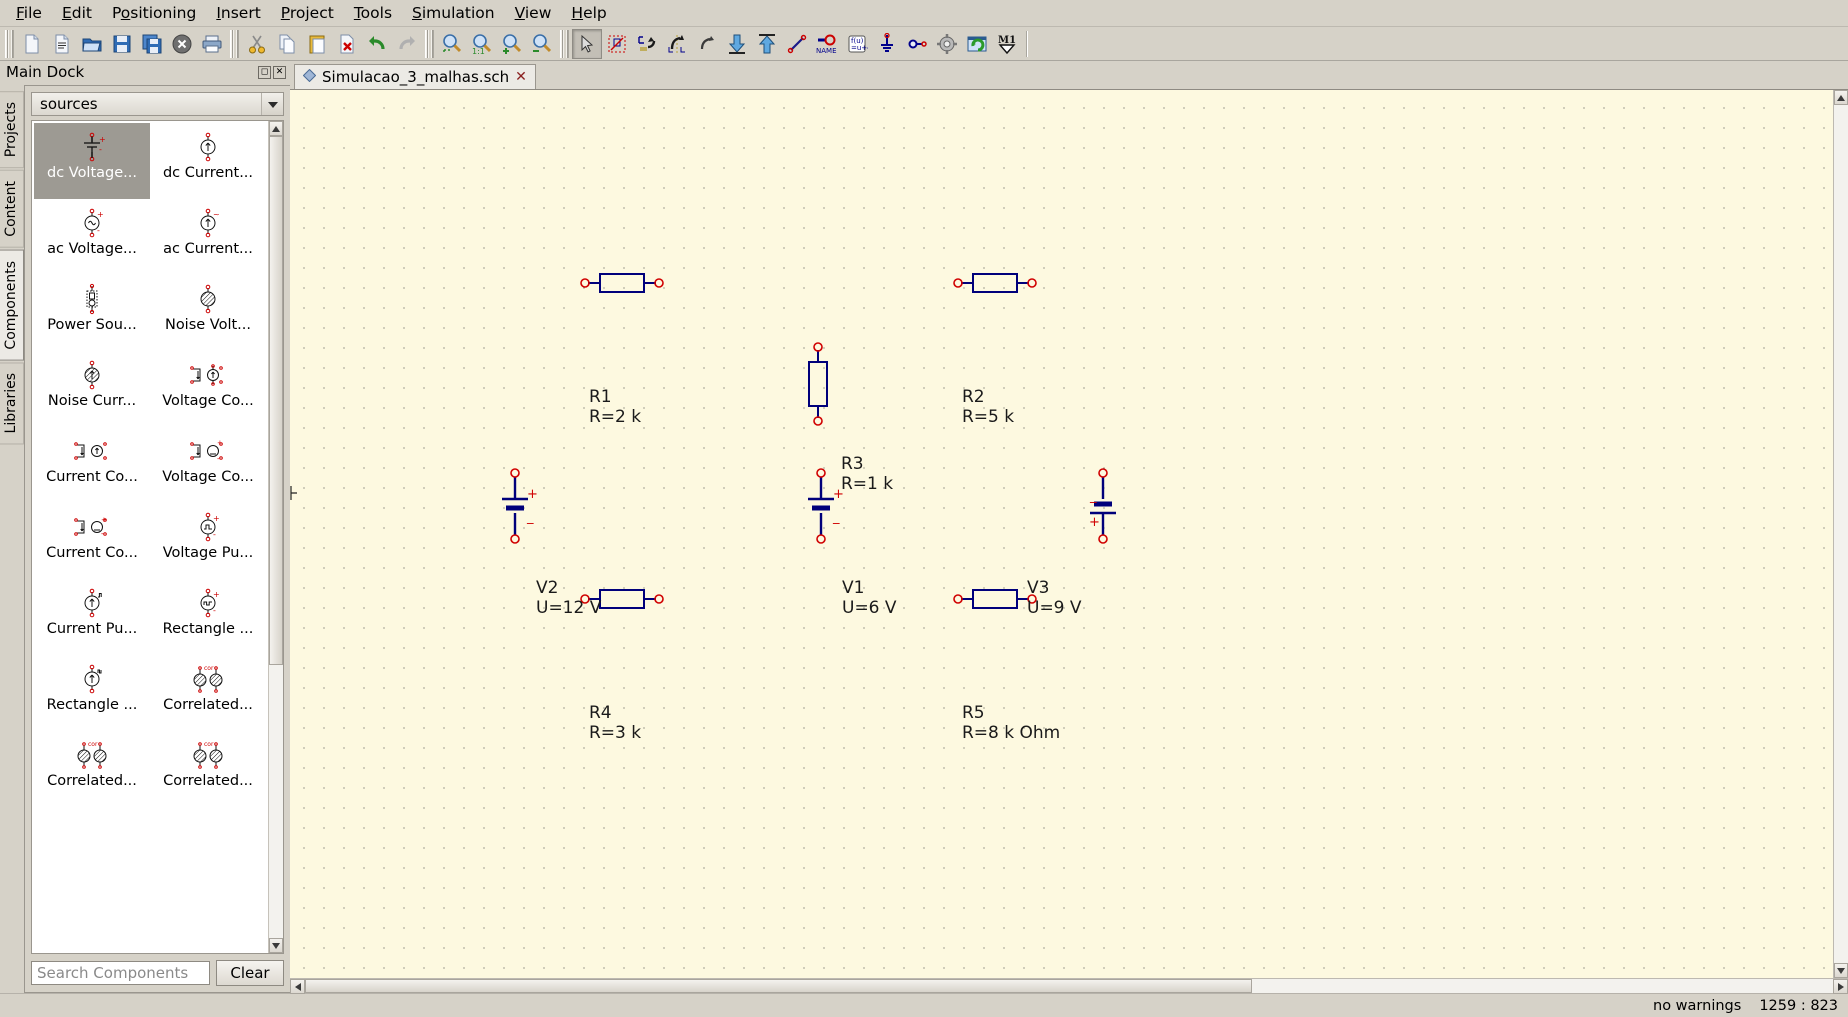  Describe the element at coordinates (287, 44) in the screenshot. I see `copy-icon` at that location.